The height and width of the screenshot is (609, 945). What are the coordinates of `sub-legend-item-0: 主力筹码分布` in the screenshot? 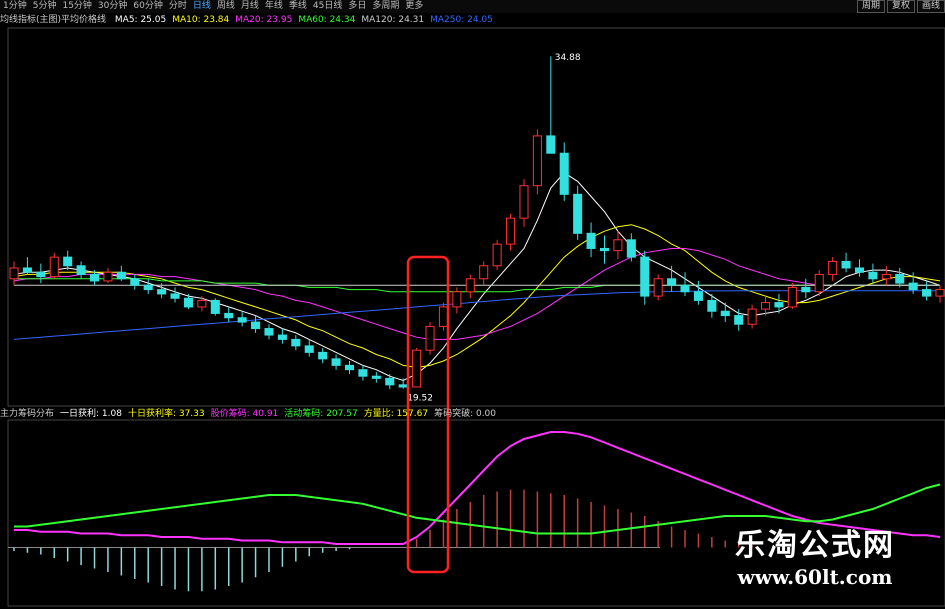 It's located at (27, 414).